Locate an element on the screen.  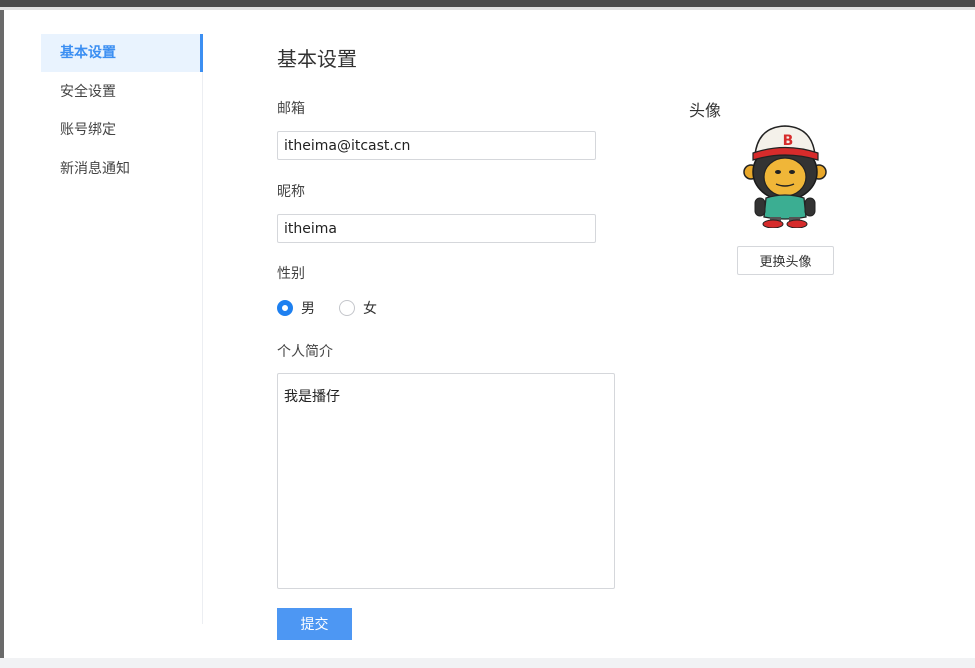
avatar: B is located at coordinates (785, 174).